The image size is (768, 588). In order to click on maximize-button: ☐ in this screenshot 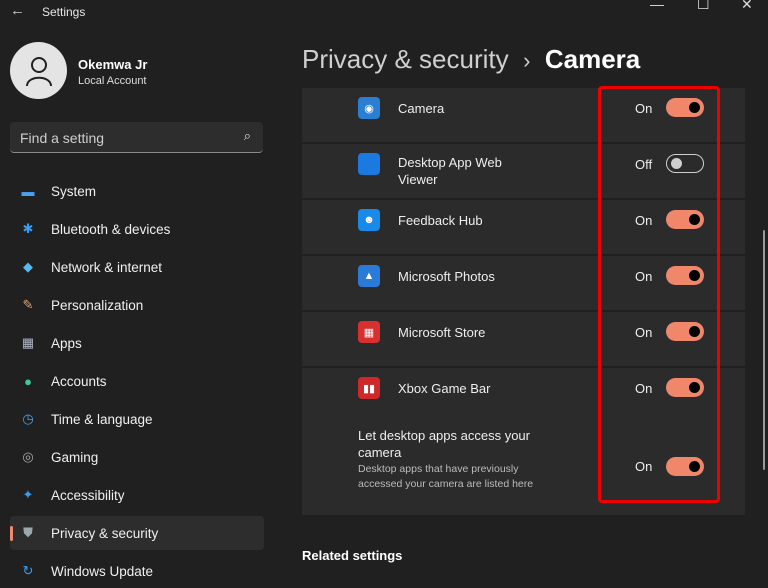, I will do `click(703, 6)`.